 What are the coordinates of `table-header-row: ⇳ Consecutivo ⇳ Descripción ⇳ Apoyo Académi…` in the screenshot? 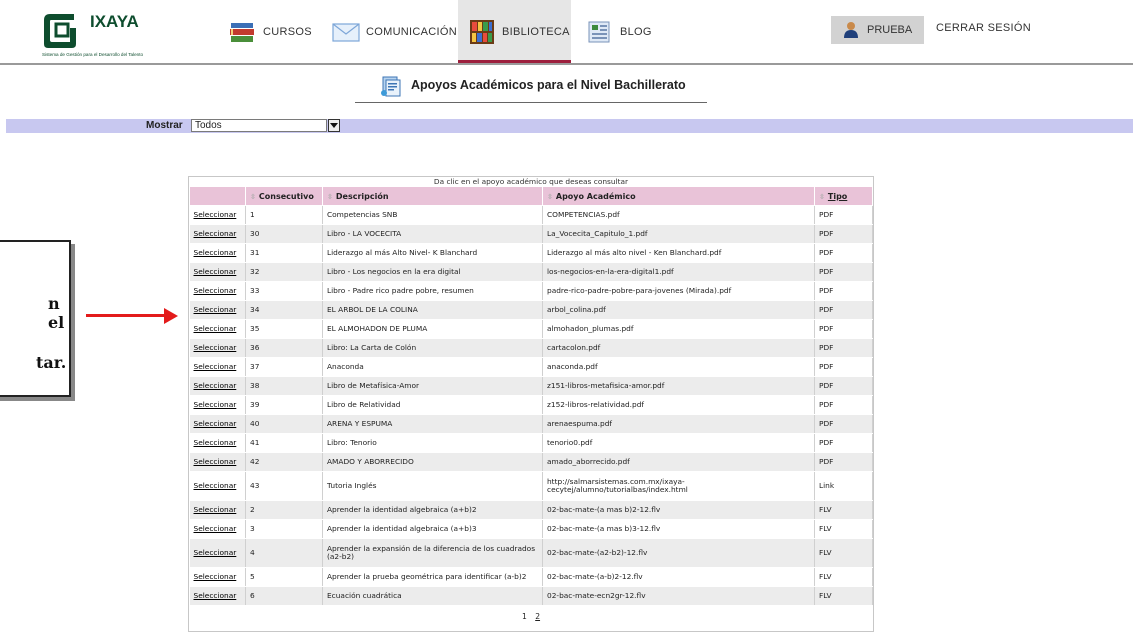 It's located at (531, 196).